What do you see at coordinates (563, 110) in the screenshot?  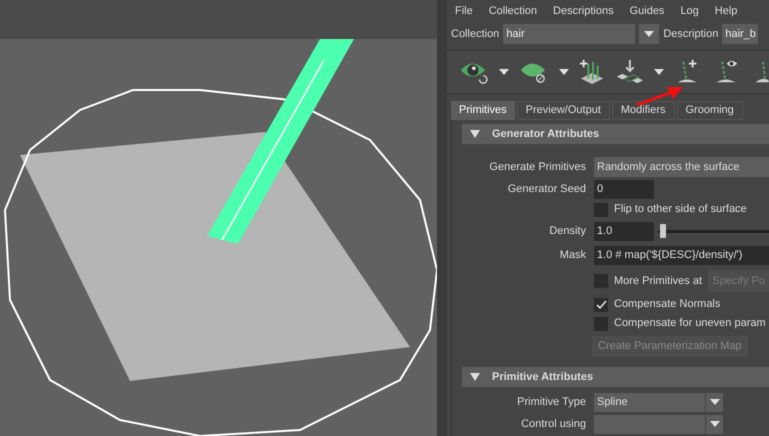 I see `tab: Preview/Output` at bounding box center [563, 110].